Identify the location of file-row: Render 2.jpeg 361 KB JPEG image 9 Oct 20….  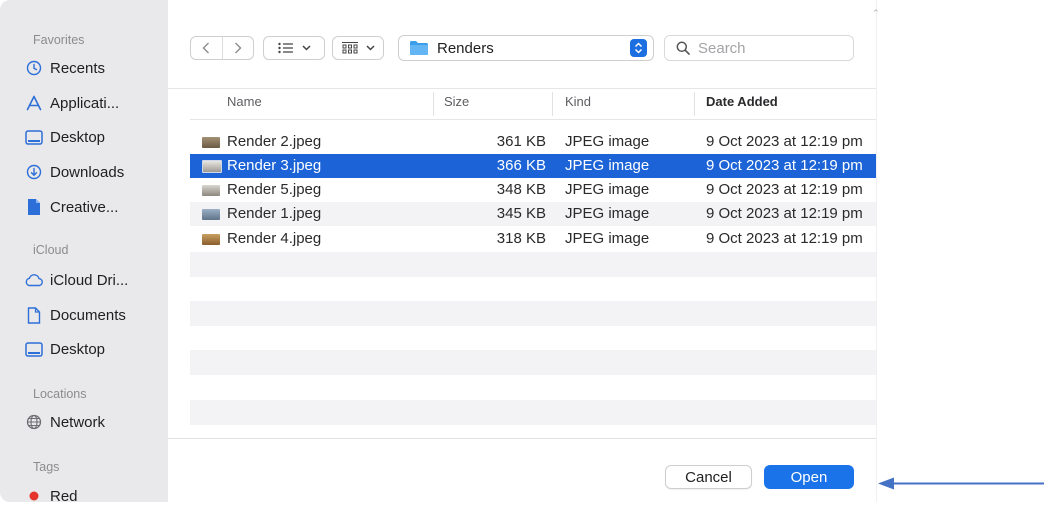
(533, 142).